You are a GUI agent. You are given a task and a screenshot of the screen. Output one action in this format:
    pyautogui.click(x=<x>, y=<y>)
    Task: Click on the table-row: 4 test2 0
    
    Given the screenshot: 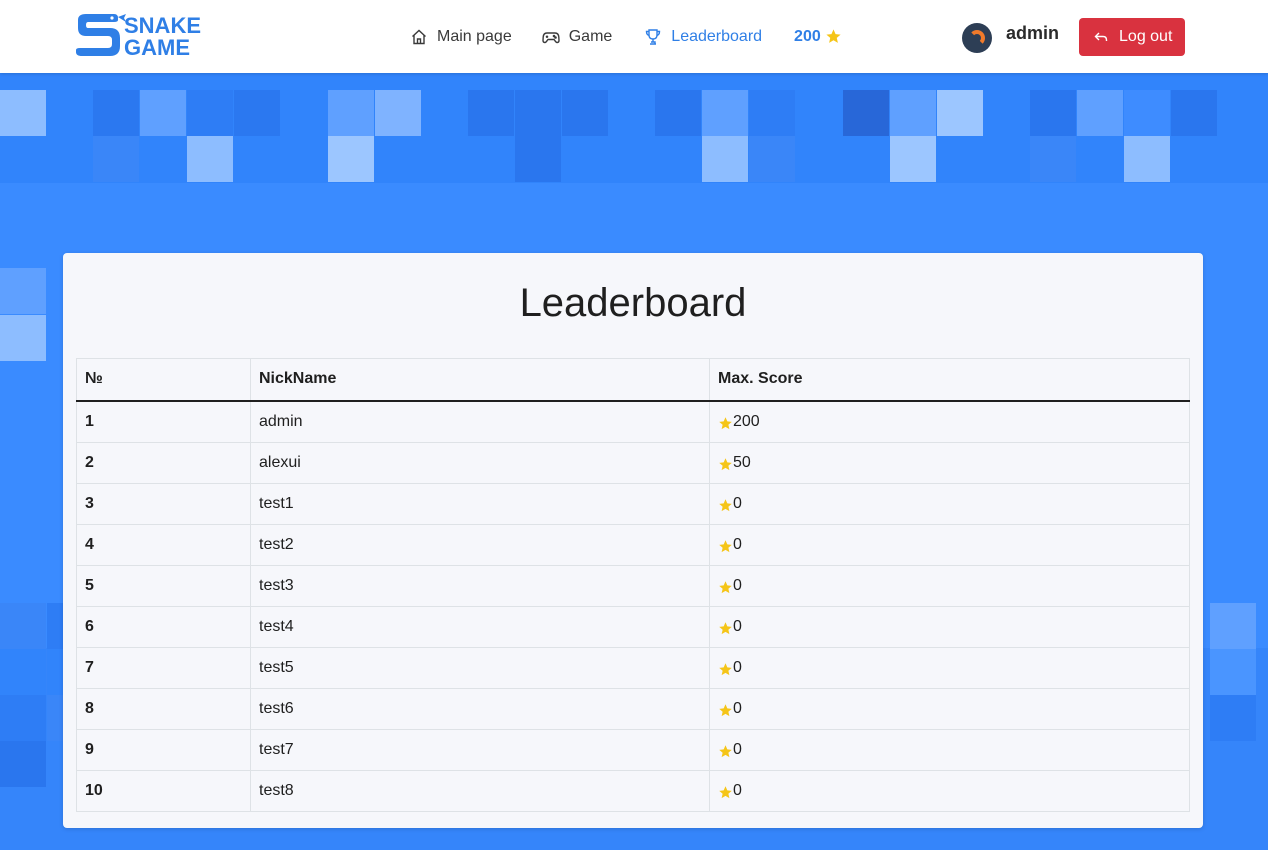 What is the action you would take?
    pyautogui.click(x=633, y=544)
    